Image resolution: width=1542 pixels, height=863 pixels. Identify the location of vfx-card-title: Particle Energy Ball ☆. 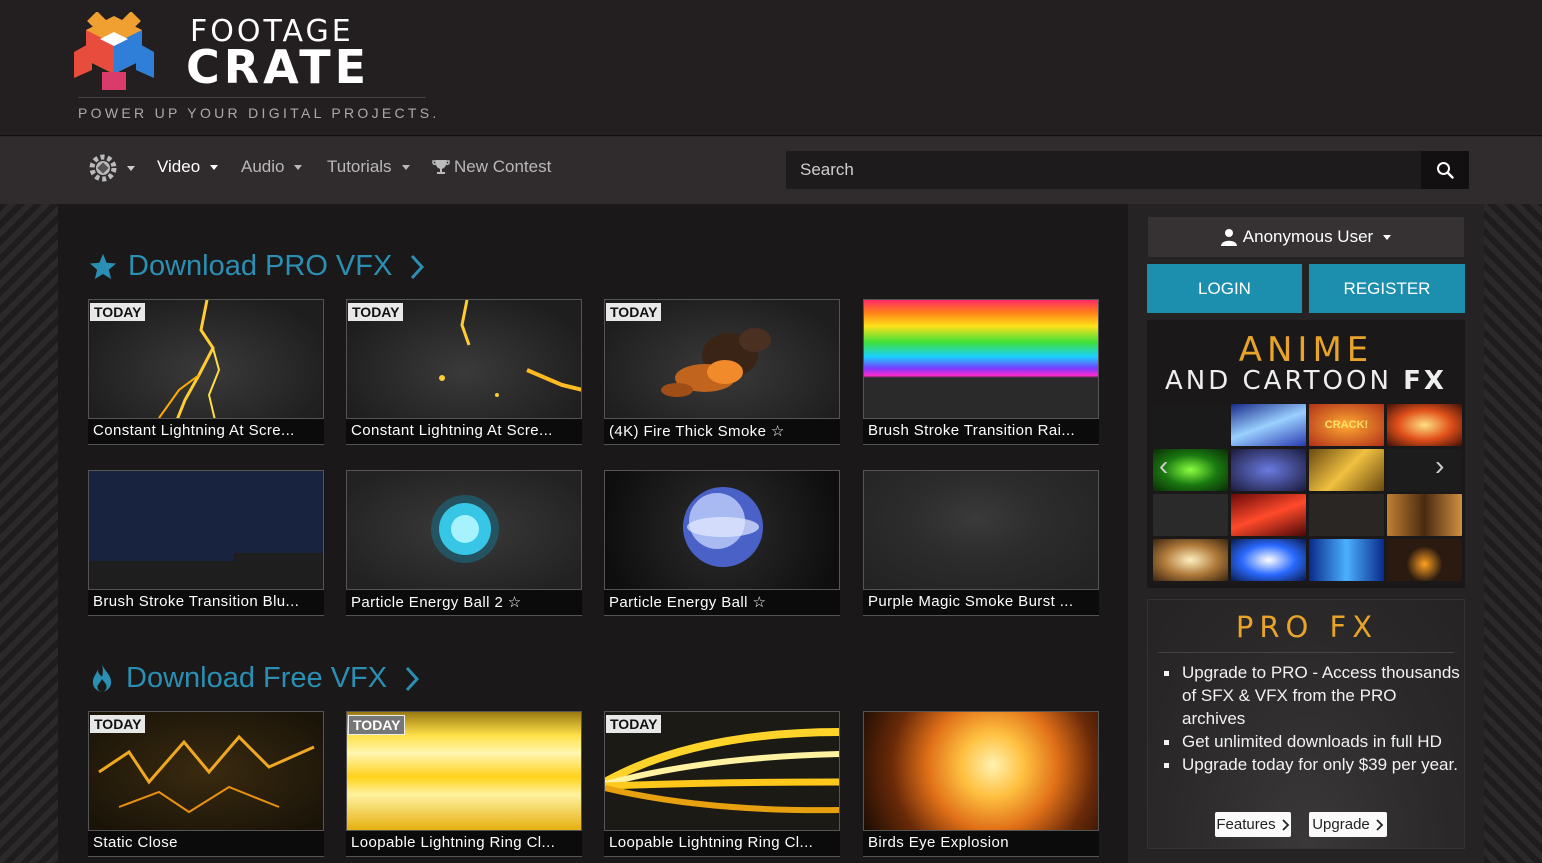
(722, 603).